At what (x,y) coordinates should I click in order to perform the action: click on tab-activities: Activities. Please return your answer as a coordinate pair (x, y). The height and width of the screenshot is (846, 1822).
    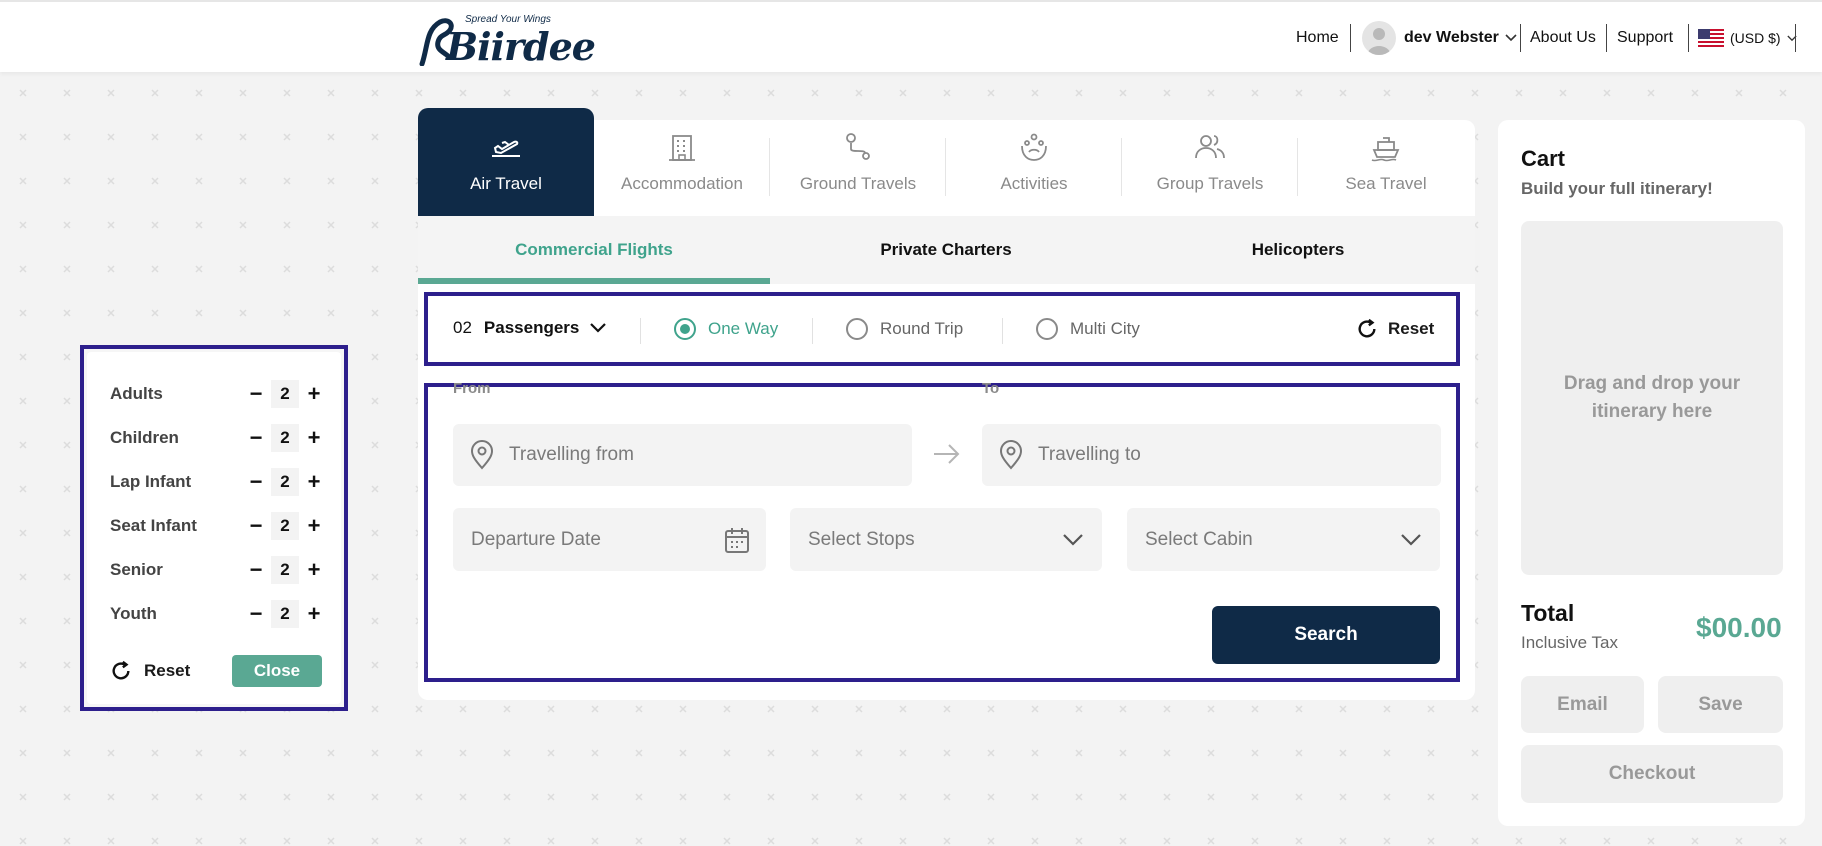
    Looking at the image, I should click on (1034, 162).